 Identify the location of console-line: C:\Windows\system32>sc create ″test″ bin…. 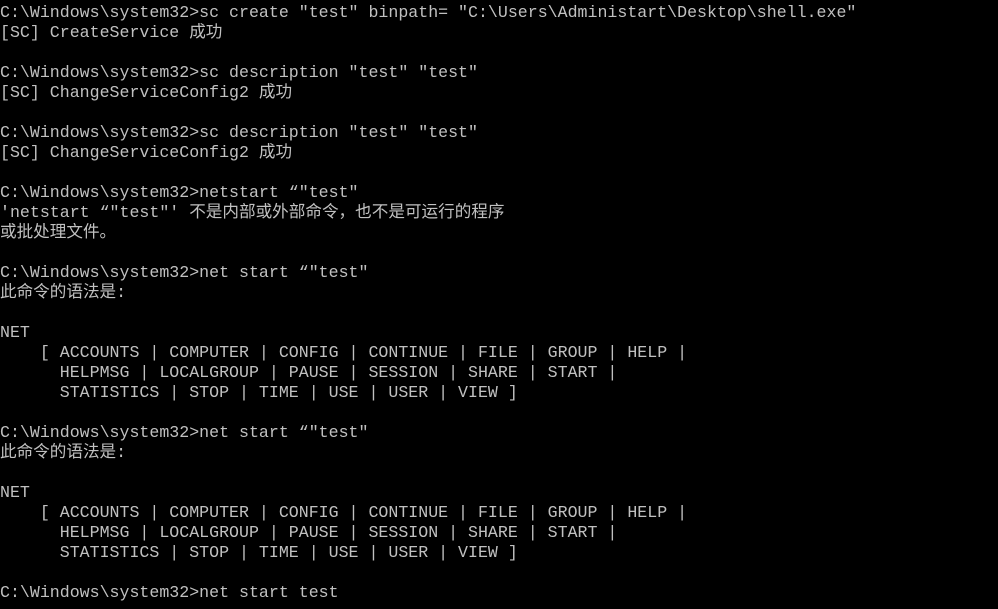
(428, 12).